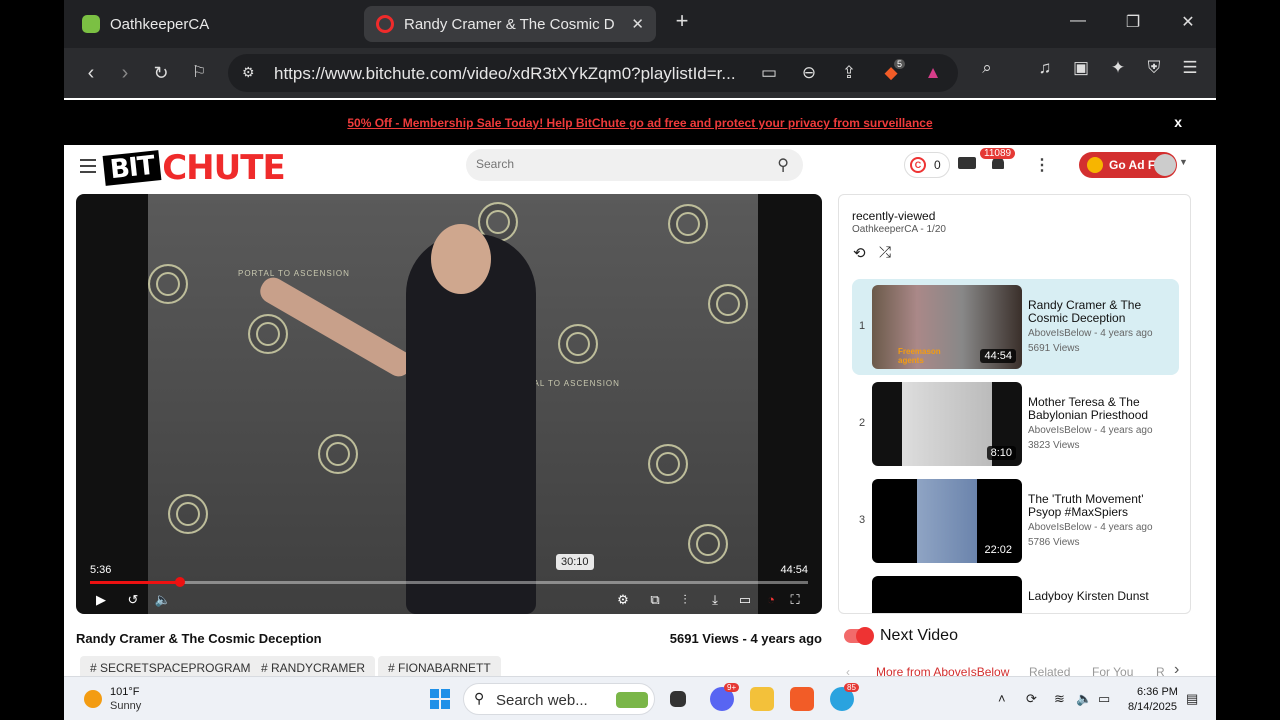 This screenshot has height=720, width=1280. What do you see at coordinates (1081, 68) in the screenshot?
I see `wallet-icon: ▣` at bounding box center [1081, 68].